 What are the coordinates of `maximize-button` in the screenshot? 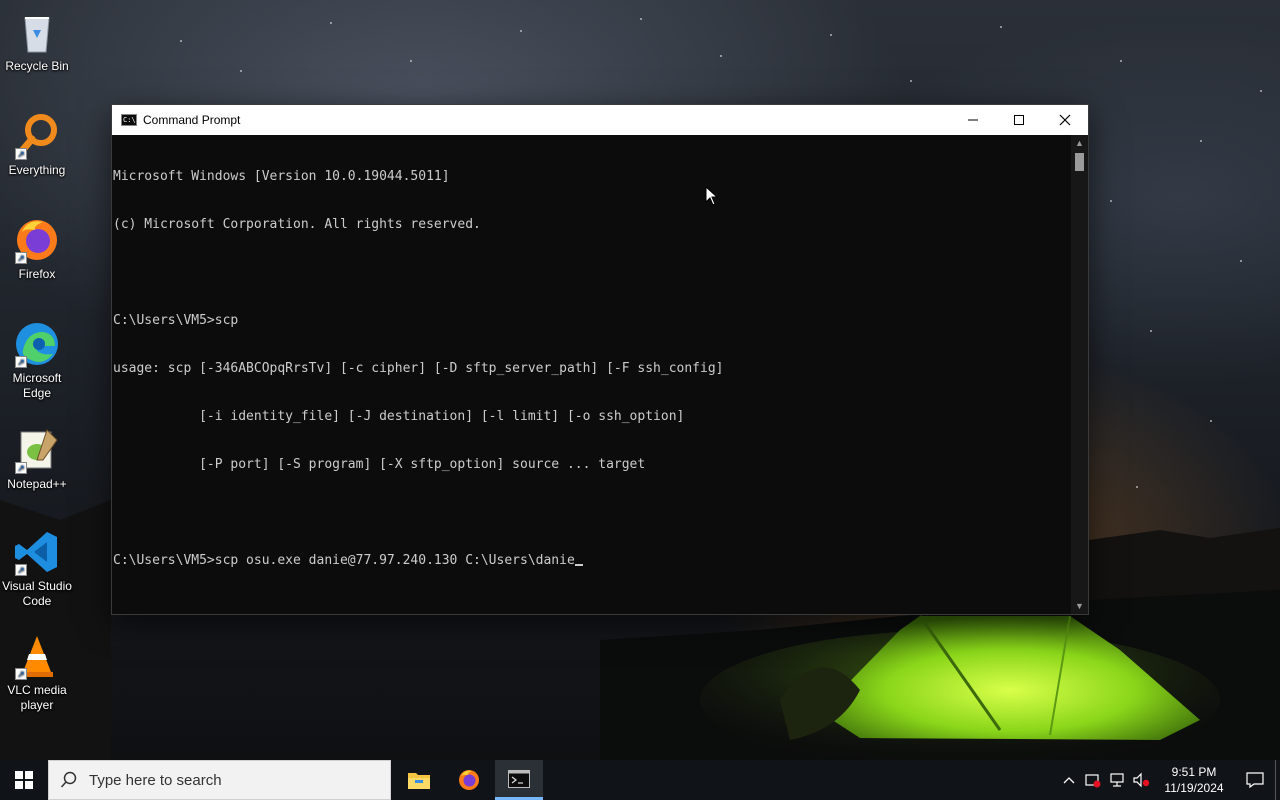 It's located at (1019, 120).